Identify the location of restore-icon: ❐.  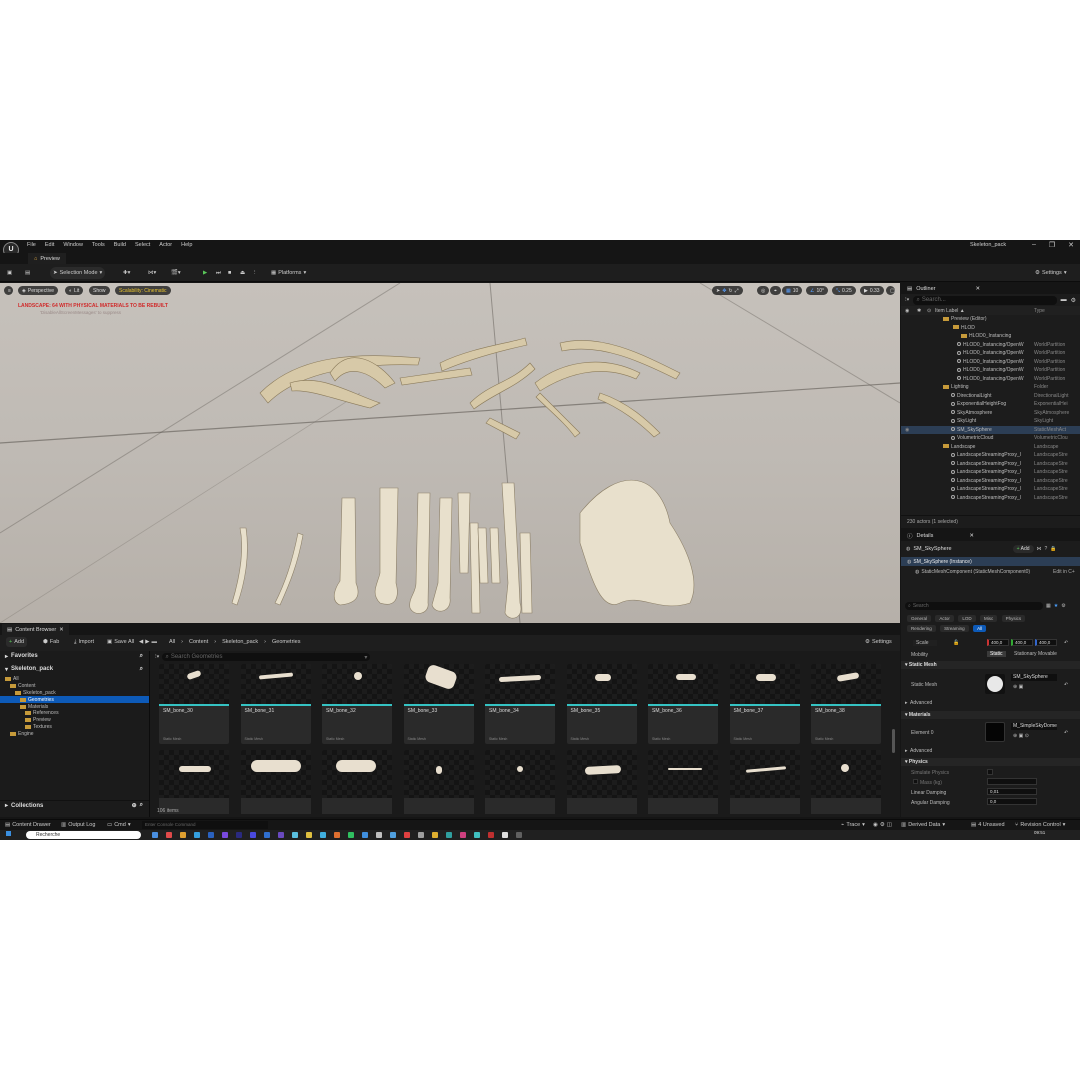
(1052, 245).